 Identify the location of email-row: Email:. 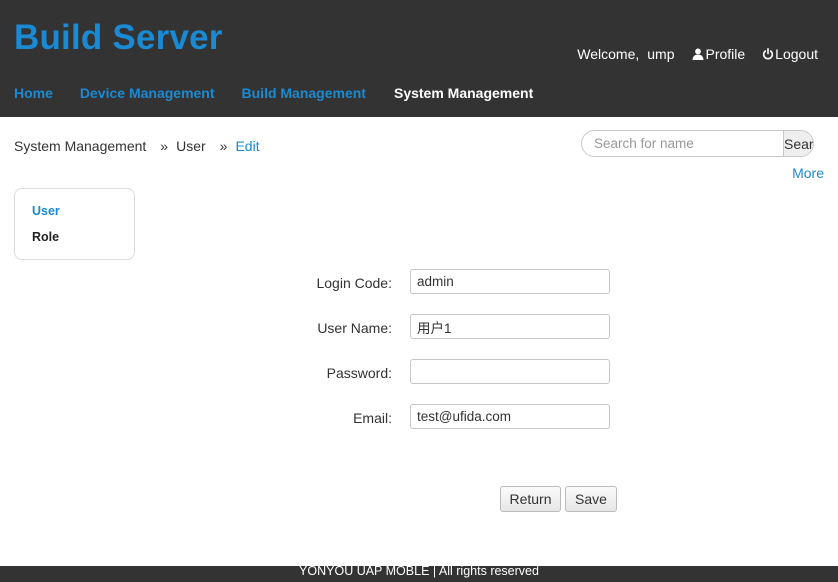
(419, 418).